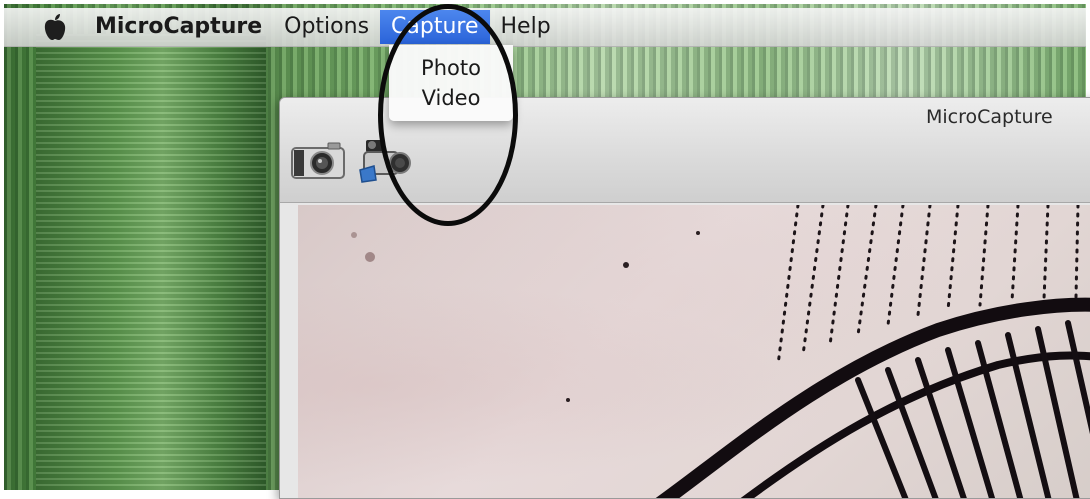  I want to click on camera-icon, so click(318, 160).